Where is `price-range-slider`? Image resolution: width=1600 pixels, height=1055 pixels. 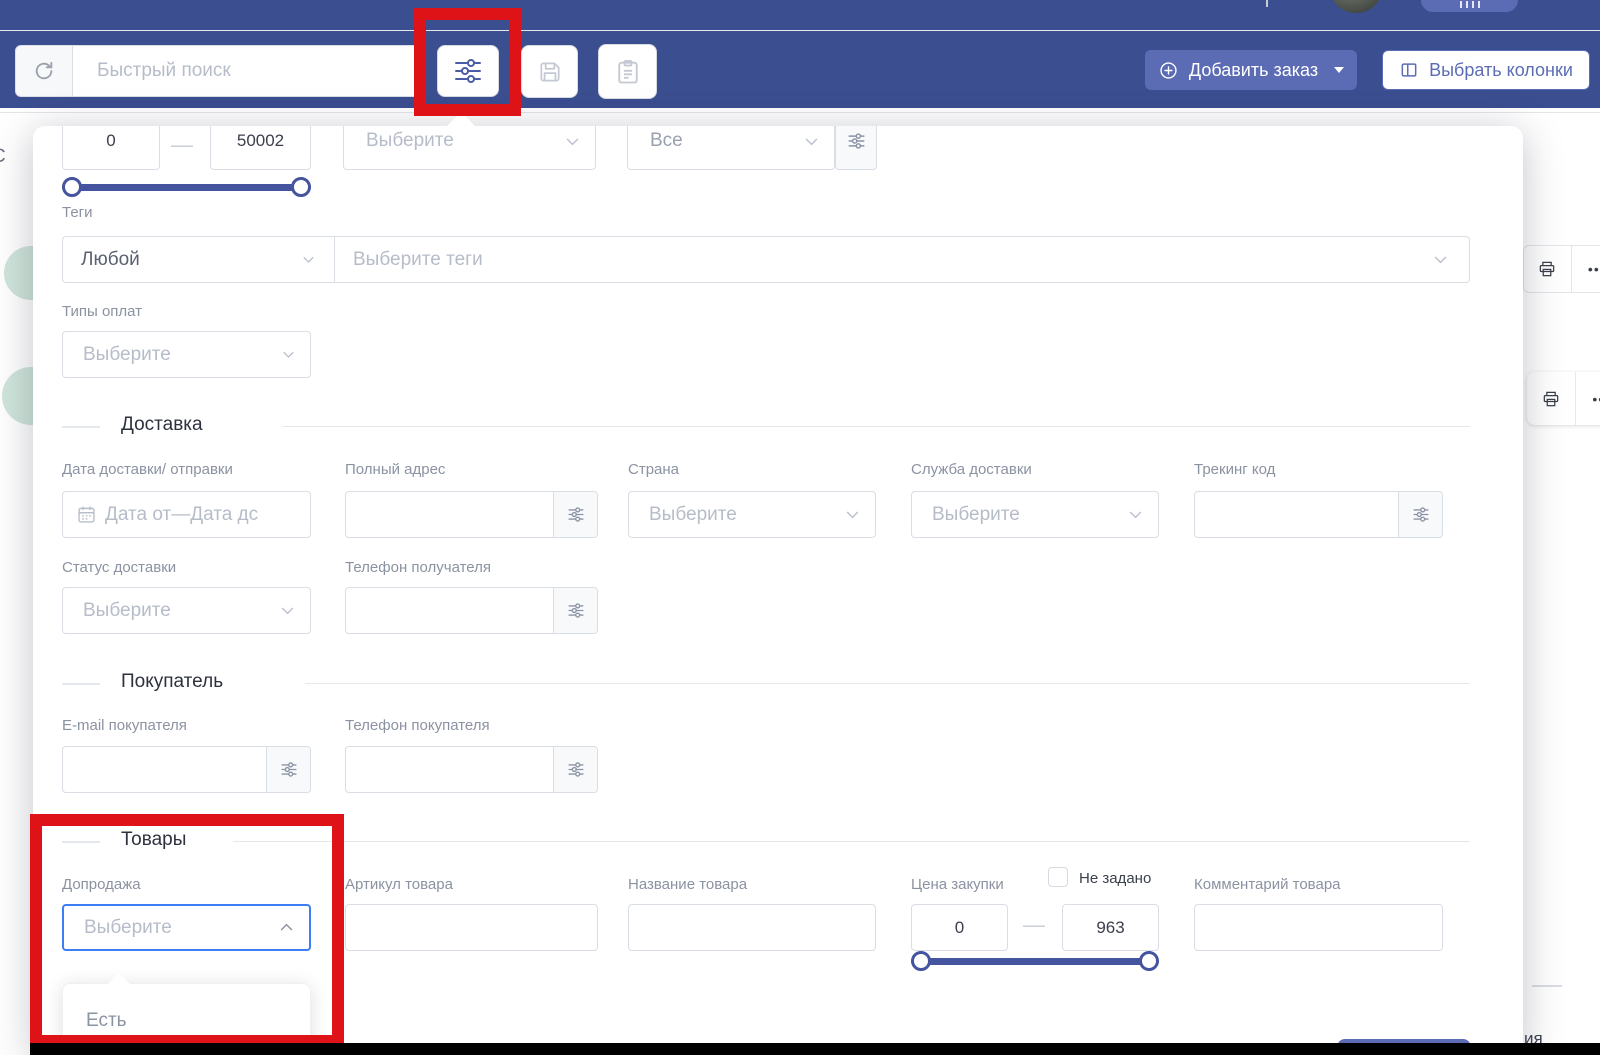
price-range-slider is located at coordinates (1035, 962).